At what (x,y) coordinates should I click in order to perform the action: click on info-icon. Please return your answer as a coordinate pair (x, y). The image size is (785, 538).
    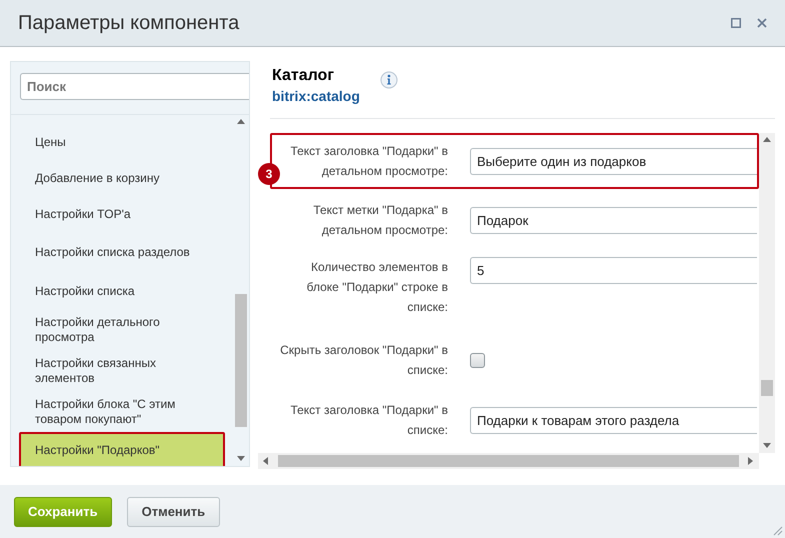
    Looking at the image, I should click on (389, 80).